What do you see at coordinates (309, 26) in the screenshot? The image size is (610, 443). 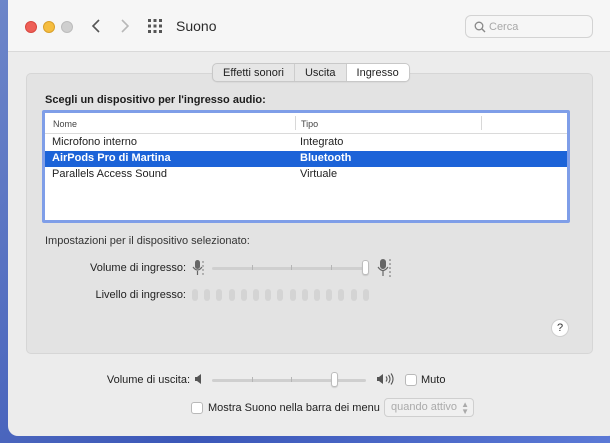 I see `title-bar: Suono` at bounding box center [309, 26].